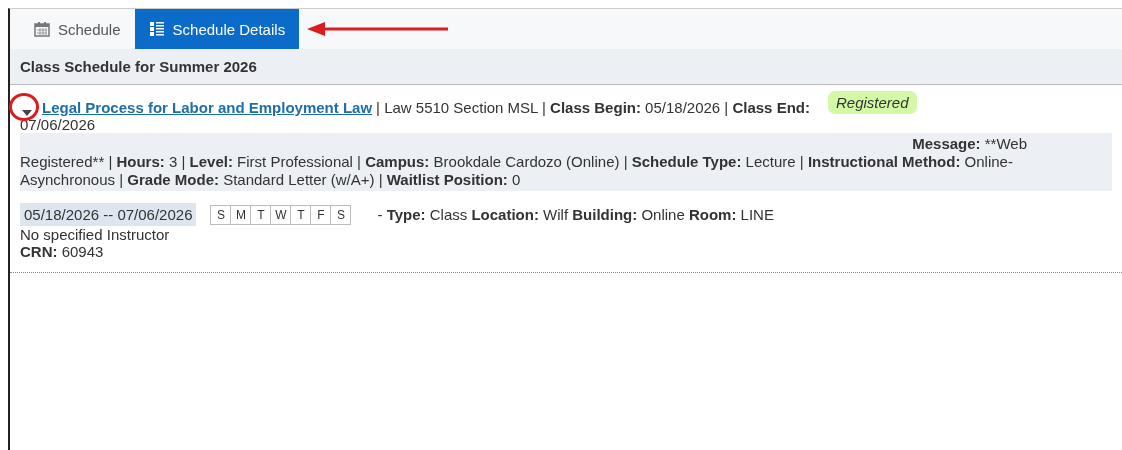 The height and width of the screenshot is (450, 1122). Describe the element at coordinates (969, 144) in the screenshot. I see `message-text: Message: **Web` at that location.